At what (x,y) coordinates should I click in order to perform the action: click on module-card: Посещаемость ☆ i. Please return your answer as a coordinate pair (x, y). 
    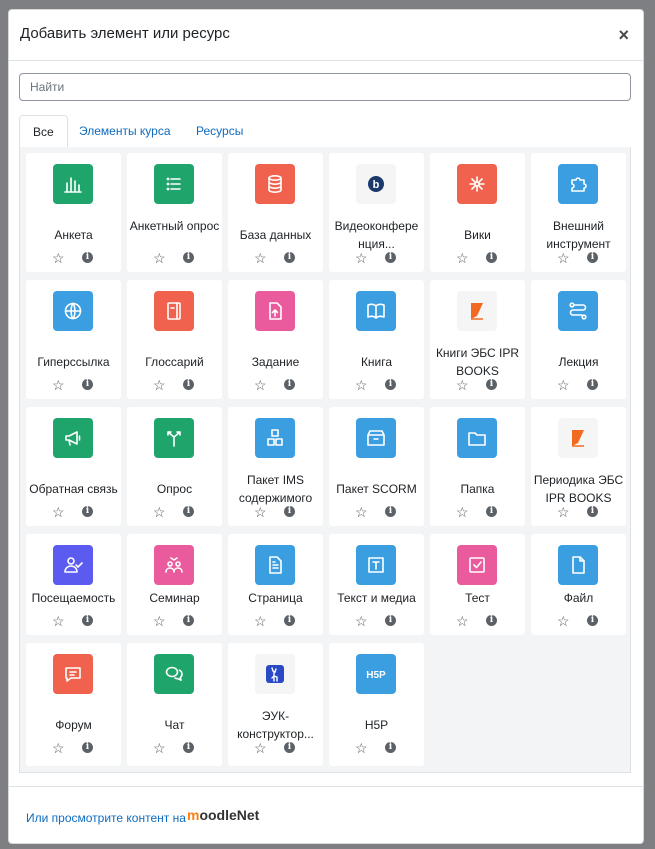
    Looking at the image, I should click on (73, 584).